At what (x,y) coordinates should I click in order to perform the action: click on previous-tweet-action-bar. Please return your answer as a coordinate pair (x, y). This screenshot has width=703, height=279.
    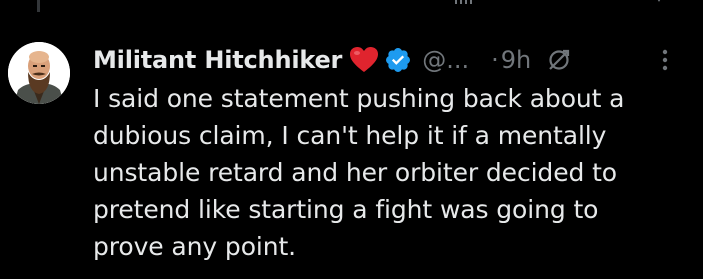
    Looking at the image, I should click on (351, 3).